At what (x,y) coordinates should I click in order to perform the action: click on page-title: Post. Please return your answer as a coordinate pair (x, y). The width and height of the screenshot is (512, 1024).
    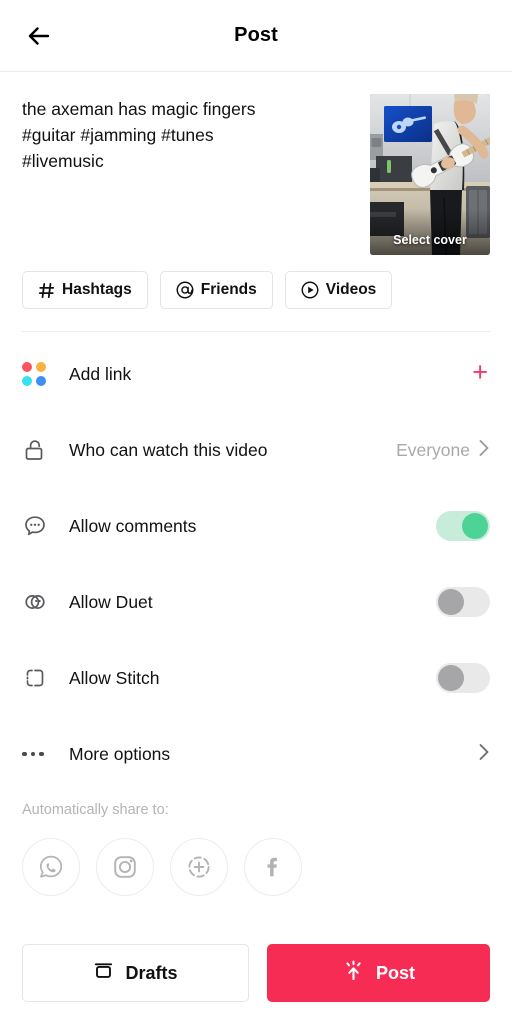
    Looking at the image, I should click on (256, 35).